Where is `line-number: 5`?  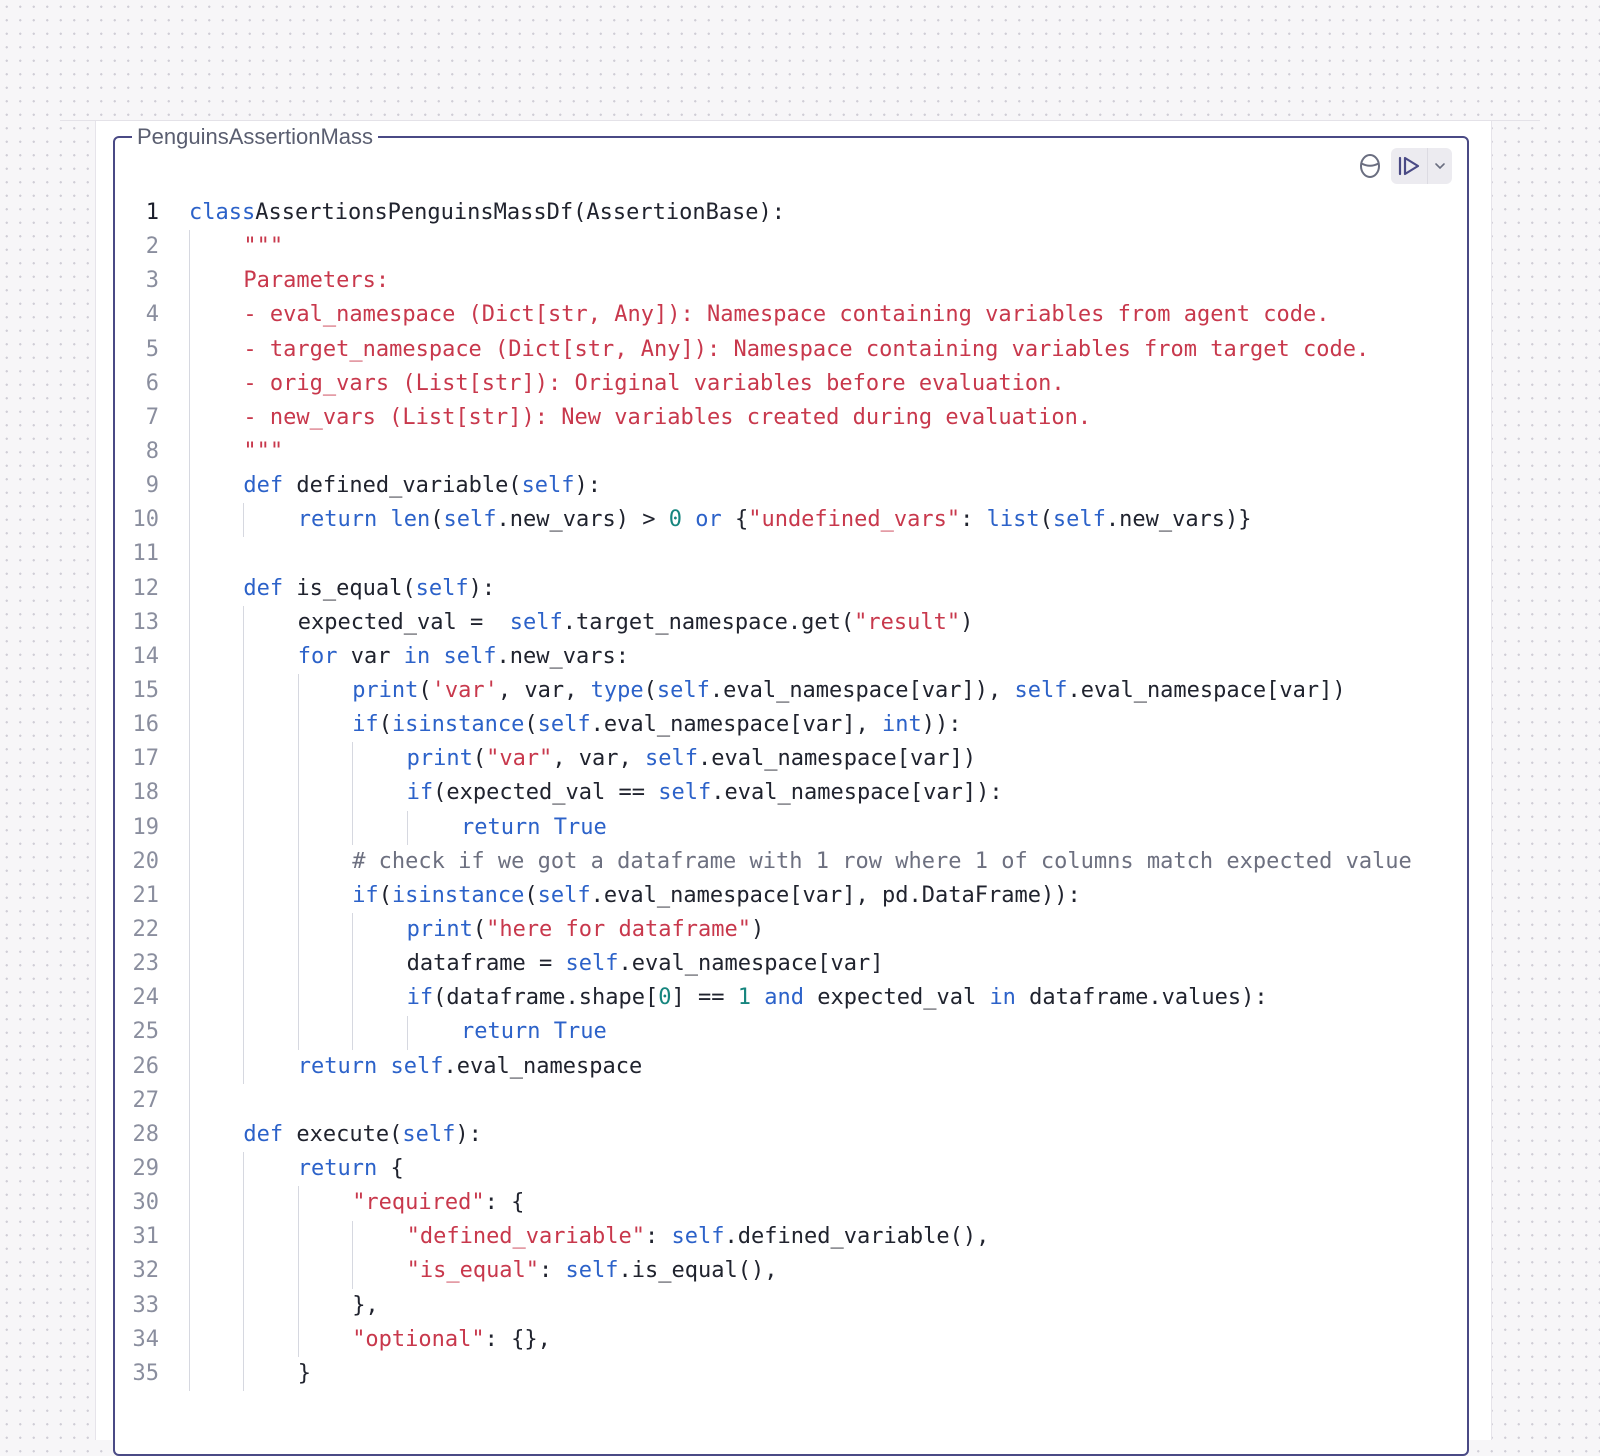 line-number: 5 is located at coordinates (152, 349).